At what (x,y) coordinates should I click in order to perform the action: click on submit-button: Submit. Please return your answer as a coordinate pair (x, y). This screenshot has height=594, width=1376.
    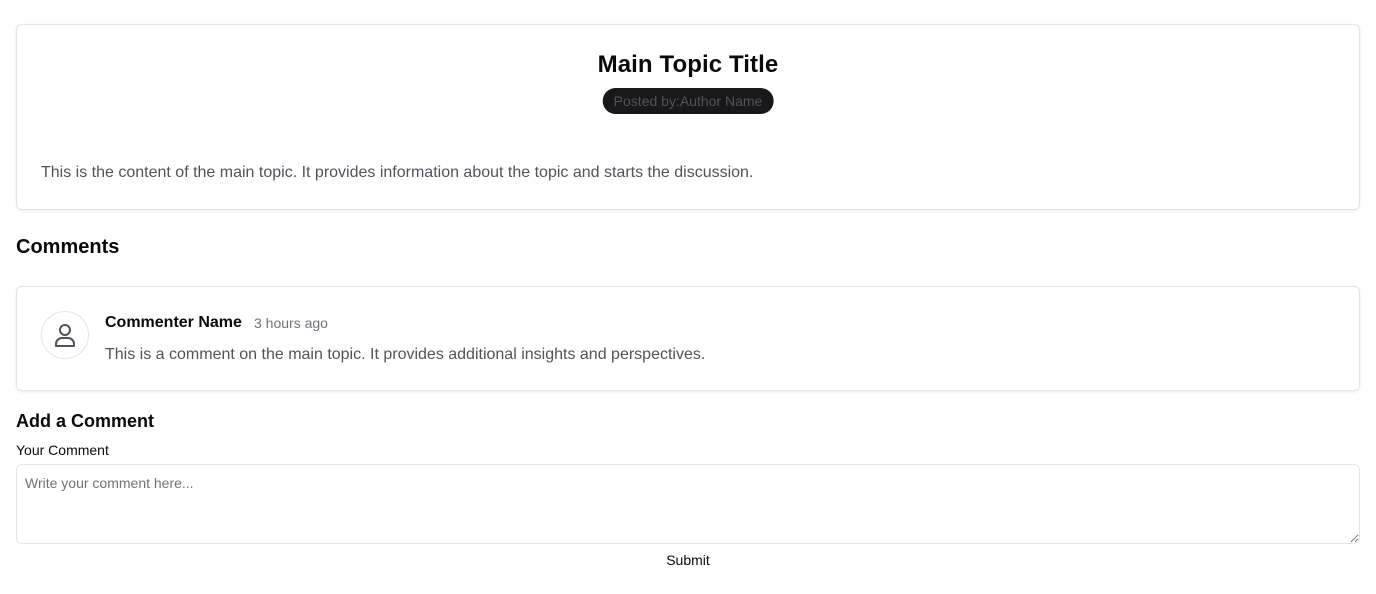
    Looking at the image, I should click on (688, 560).